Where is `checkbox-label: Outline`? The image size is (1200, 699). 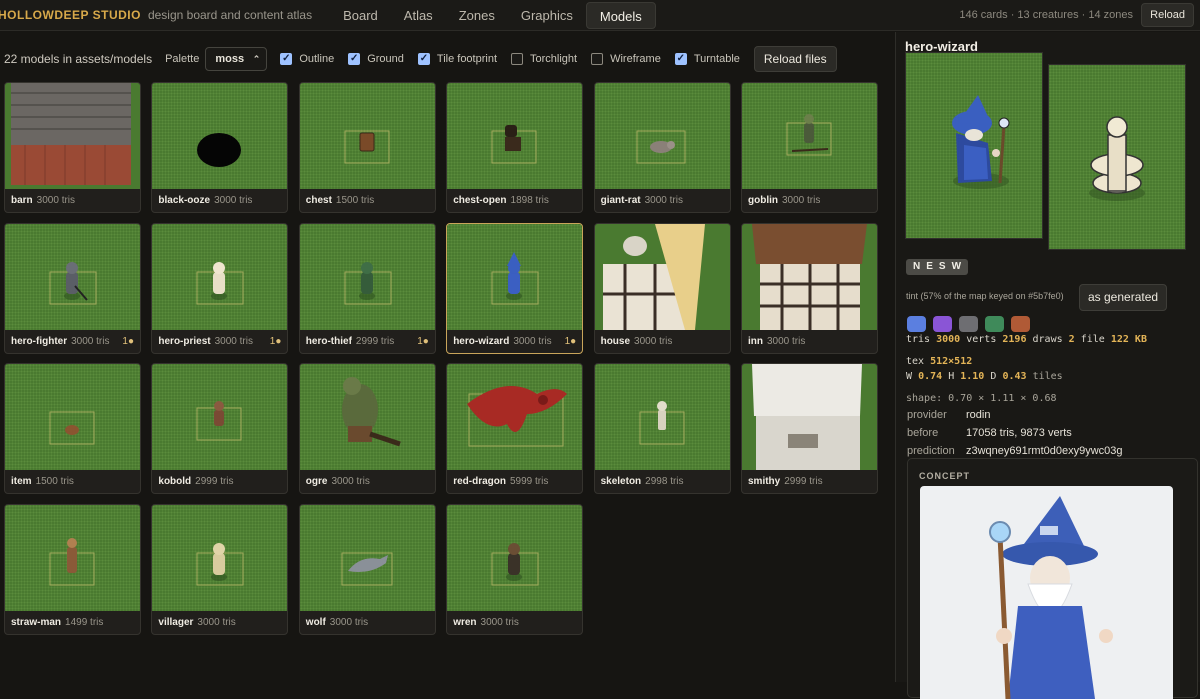 checkbox-label: Outline is located at coordinates (317, 59).